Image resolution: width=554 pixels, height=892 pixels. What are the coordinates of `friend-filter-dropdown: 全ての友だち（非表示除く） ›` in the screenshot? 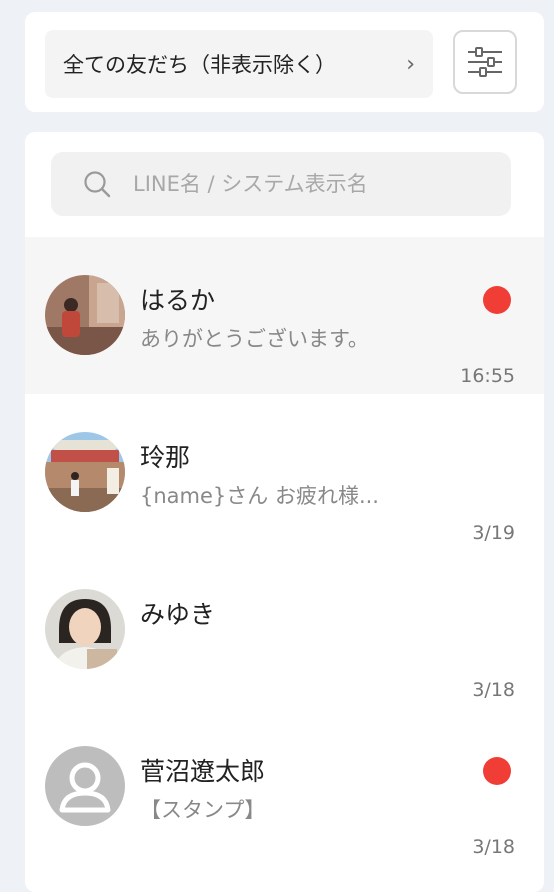 It's located at (239, 64).